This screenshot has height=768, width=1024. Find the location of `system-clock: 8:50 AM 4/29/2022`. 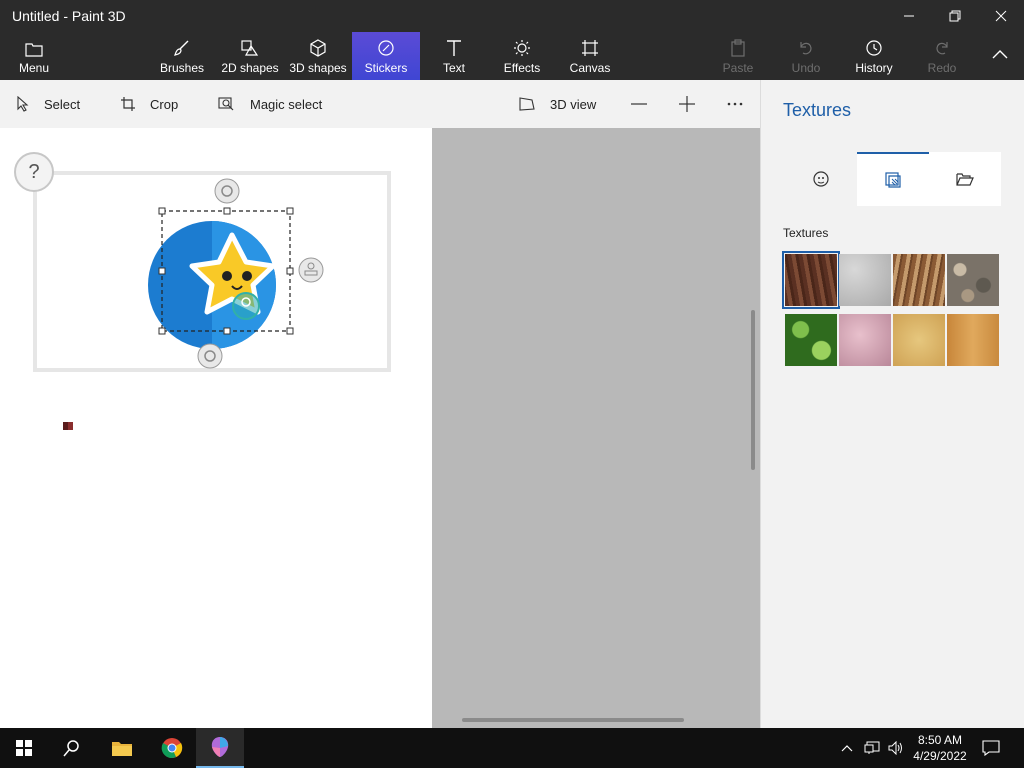

system-clock: 8:50 AM 4/29/2022 is located at coordinates (940, 748).